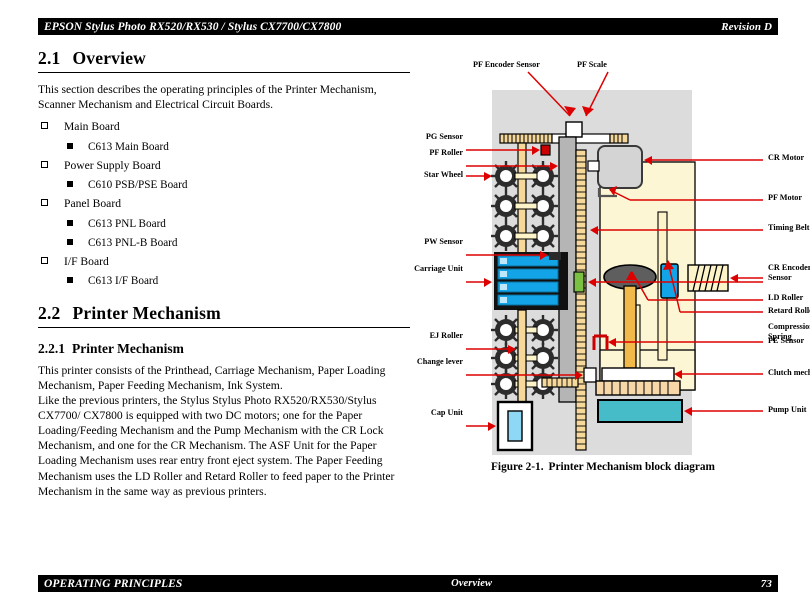 This screenshot has width=810, height=609. I want to click on callout-label-change-lever: Change lever, so click(439, 361).